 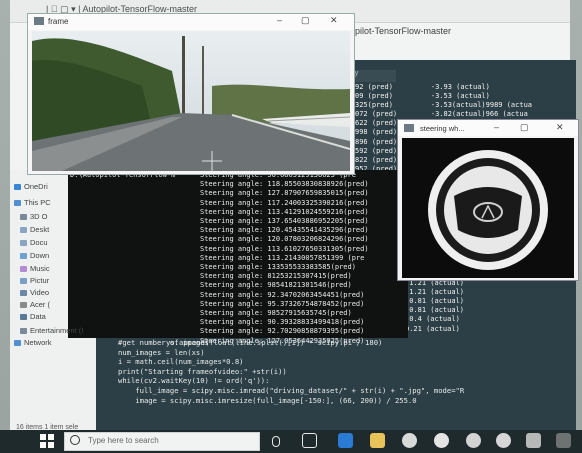 What do you see at coordinates (282, 331) in the screenshot?
I see `terminal-line: Steering angle: 92.70290858879395(pred)` at bounding box center [282, 331].